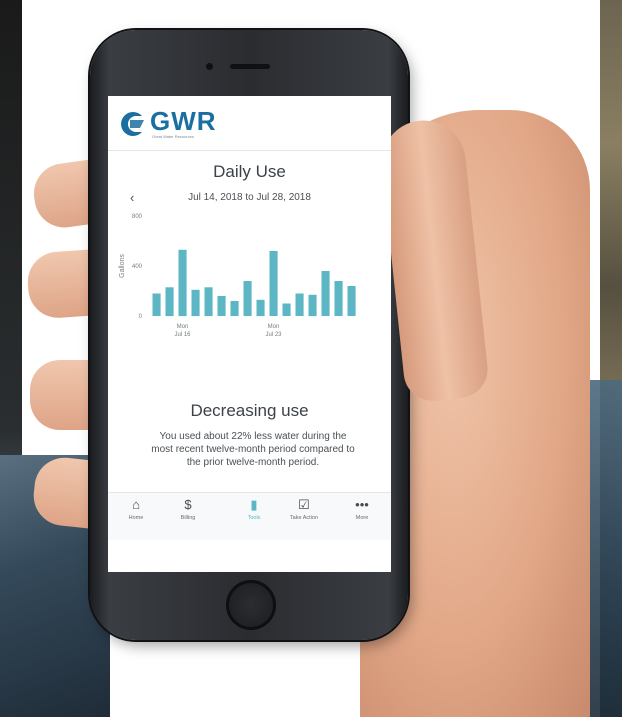 Image resolution: width=622 pixels, height=717 pixels. What do you see at coordinates (183, 121) in the screenshot?
I see `logo-text: GWR` at bounding box center [183, 121].